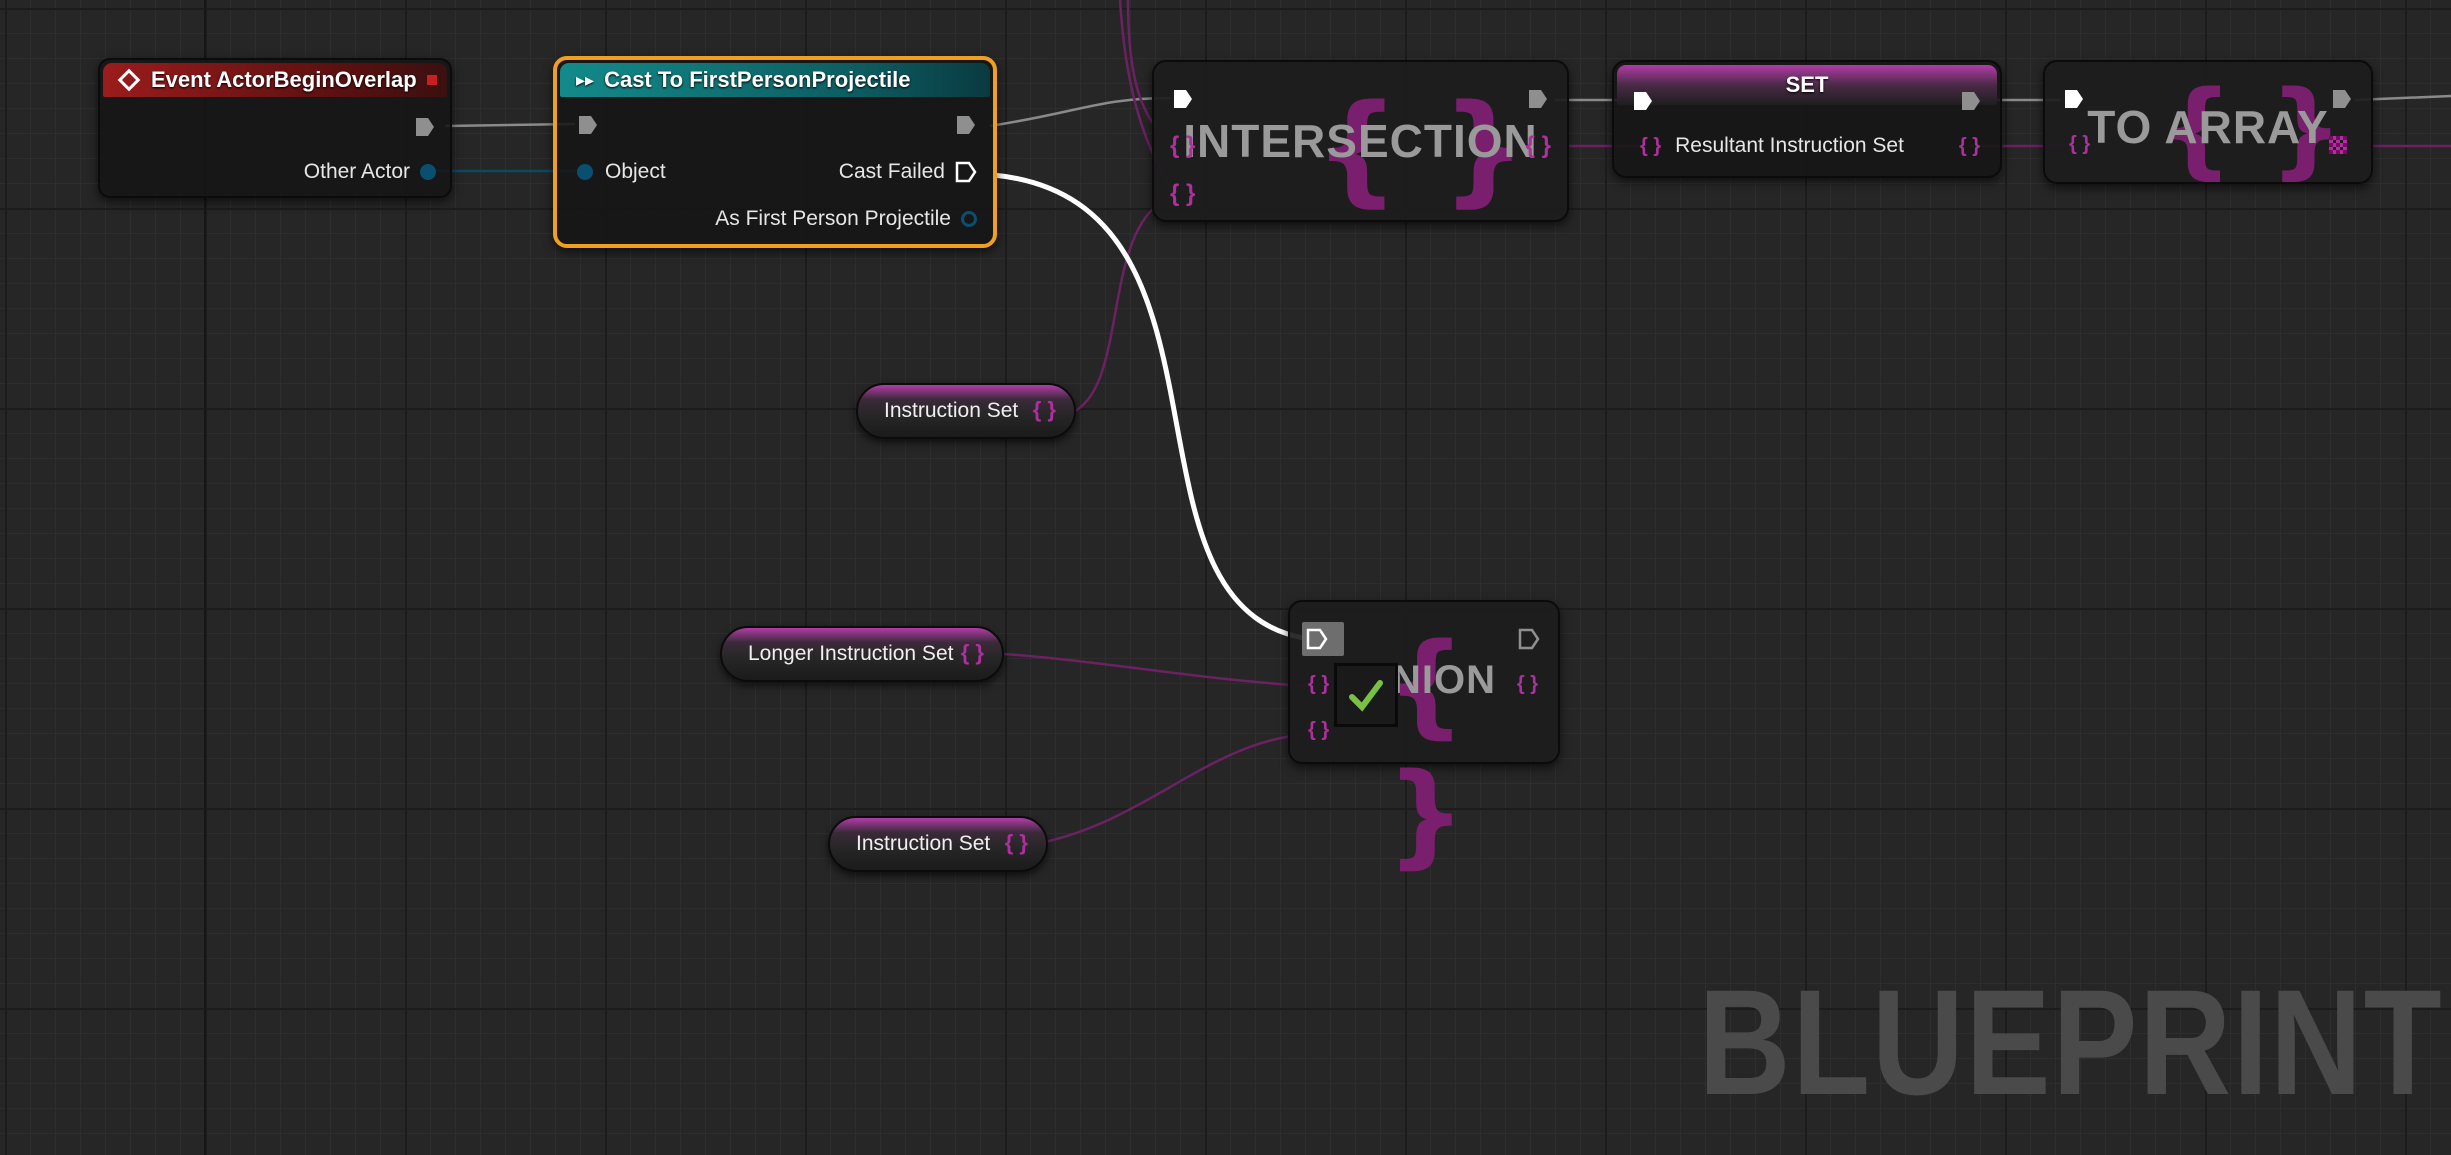 This screenshot has height=1155, width=2451. What do you see at coordinates (833, 218) in the screenshot?
I see `as-projectile-label: As First Person Projectile` at bounding box center [833, 218].